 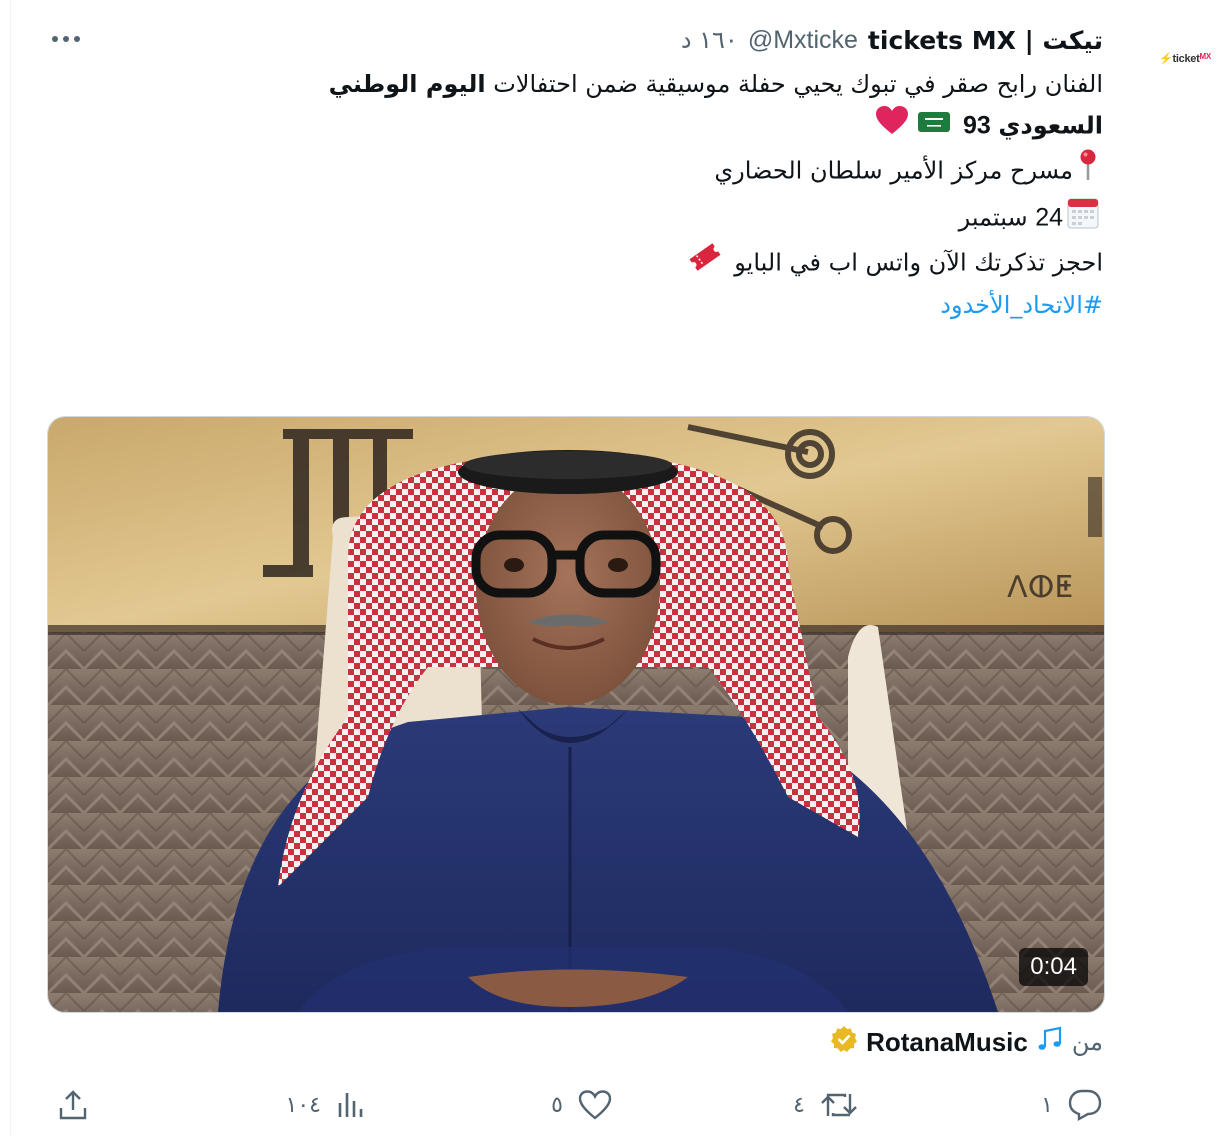 What do you see at coordinates (892, 126) in the screenshot?
I see `red-heart-icon` at bounding box center [892, 126].